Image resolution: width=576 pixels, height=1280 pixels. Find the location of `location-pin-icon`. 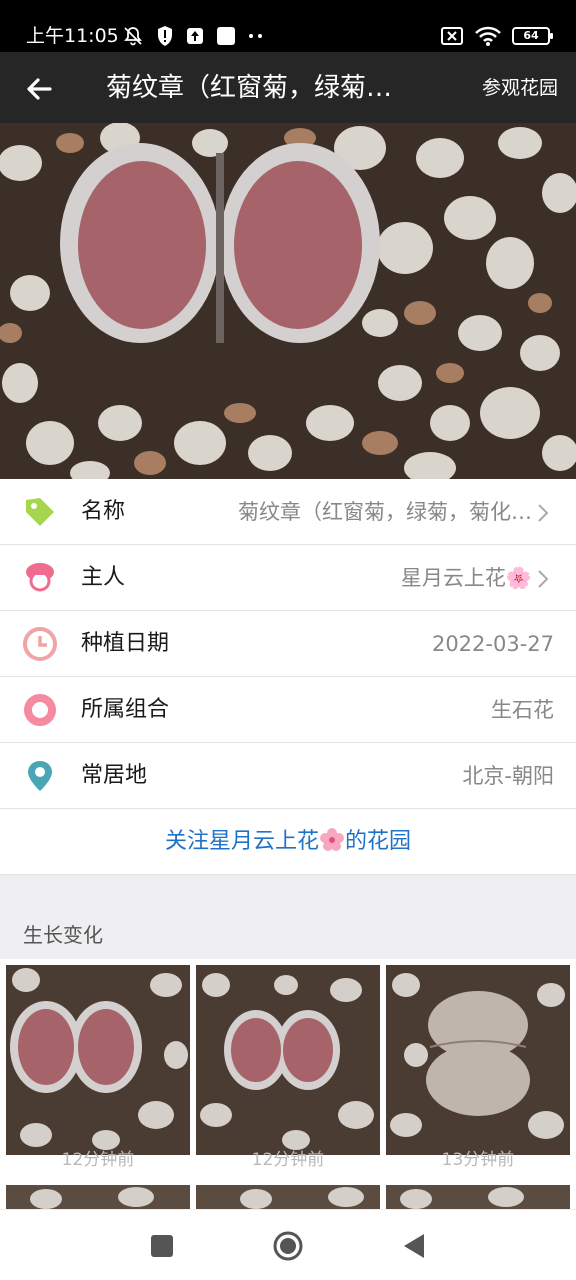

location-pin-icon is located at coordinates (40, 776).